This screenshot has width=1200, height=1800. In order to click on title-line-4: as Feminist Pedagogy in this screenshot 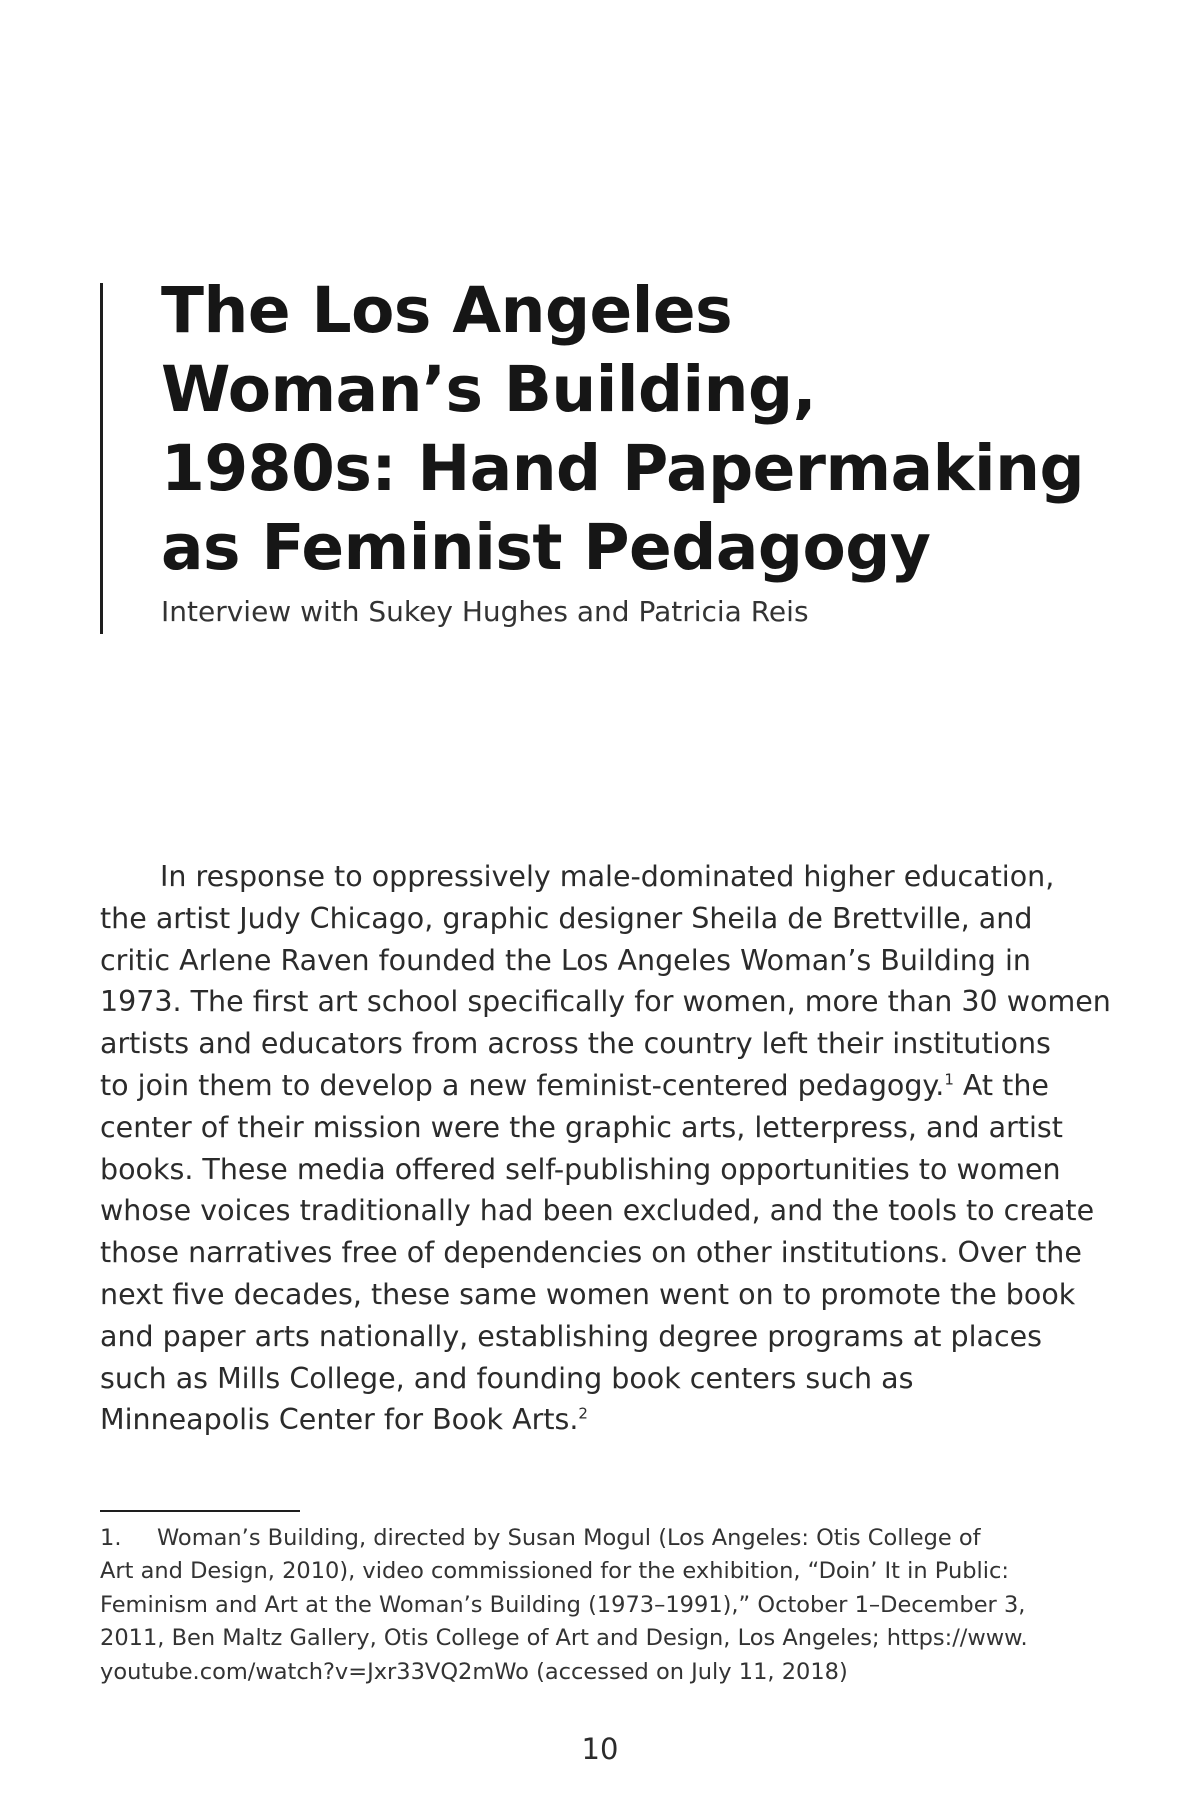, I will do `click(546, 547)`.